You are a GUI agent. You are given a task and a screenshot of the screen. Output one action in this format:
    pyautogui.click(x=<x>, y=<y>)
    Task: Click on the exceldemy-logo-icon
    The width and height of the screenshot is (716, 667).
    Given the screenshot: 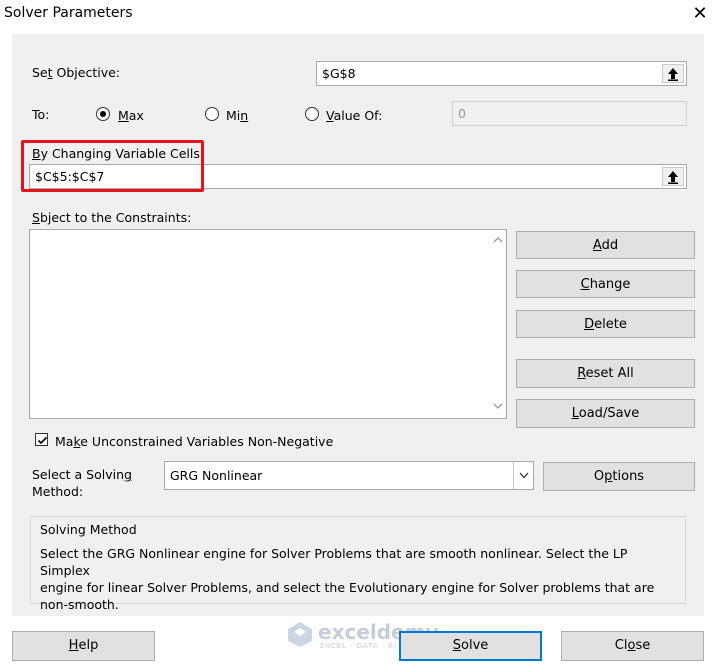 What is the action you would take?
    pyautogui.click(x=300, y=634)
    